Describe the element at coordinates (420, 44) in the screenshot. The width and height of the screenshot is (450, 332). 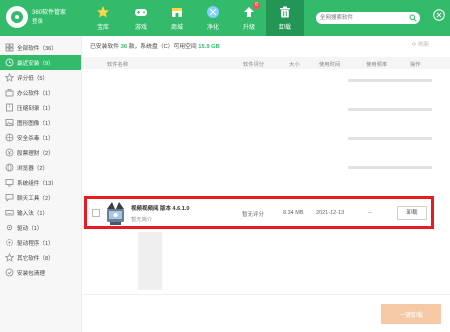
I see `refresh-button: ⟳ 刷新` at that location.